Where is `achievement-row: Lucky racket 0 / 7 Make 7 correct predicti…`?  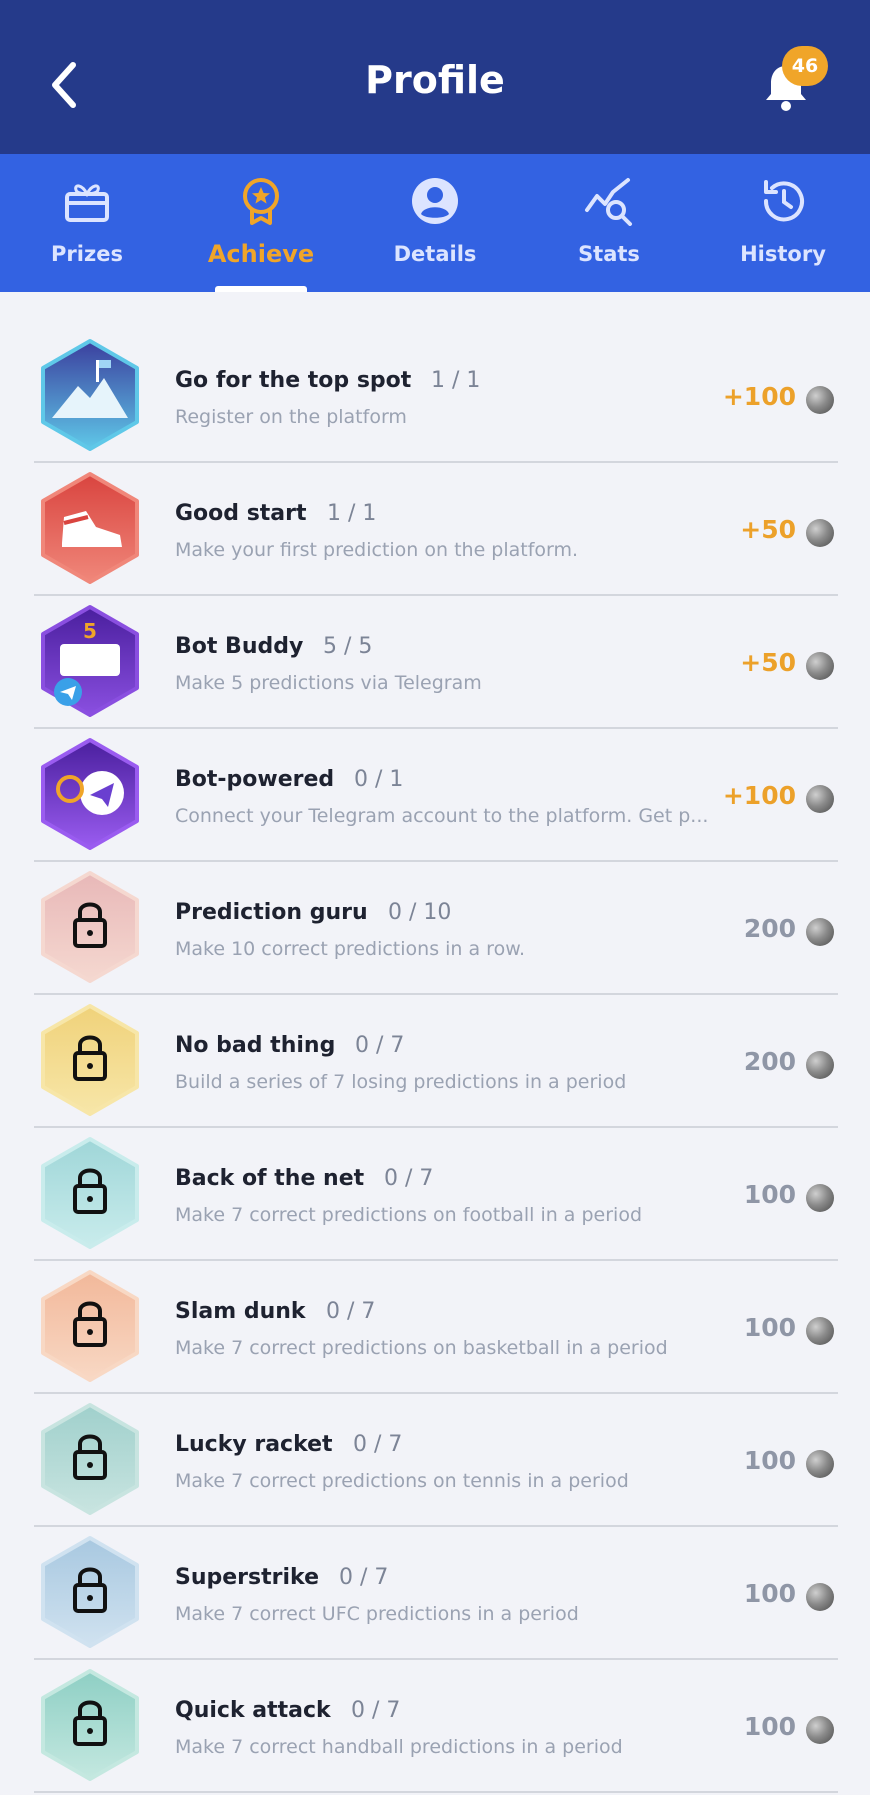 achievement-row: Lucky racket 0 / 7 Make 7 correct predicti… is located at coordinates (435, 1460).